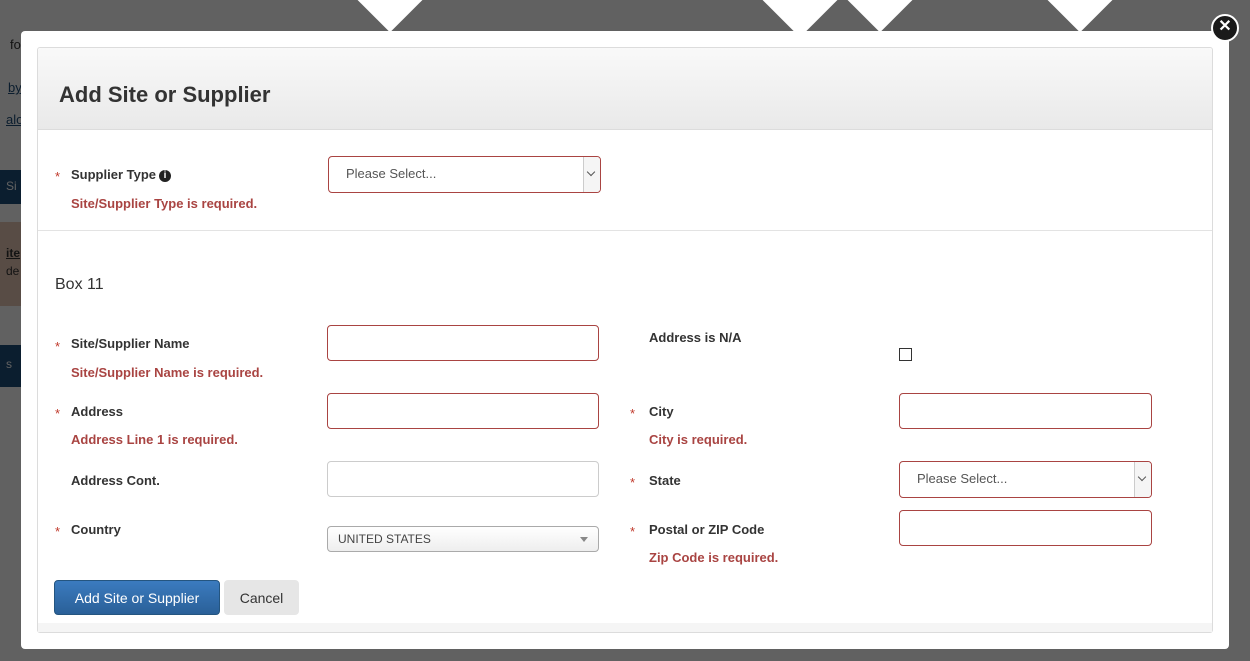 Image resolution: width=1250 pixels, height=661 pixels. What do you see at coordinates (625, 180) in the screenshot?
I see `supplier-type-section` at bounding box center [625, 180].